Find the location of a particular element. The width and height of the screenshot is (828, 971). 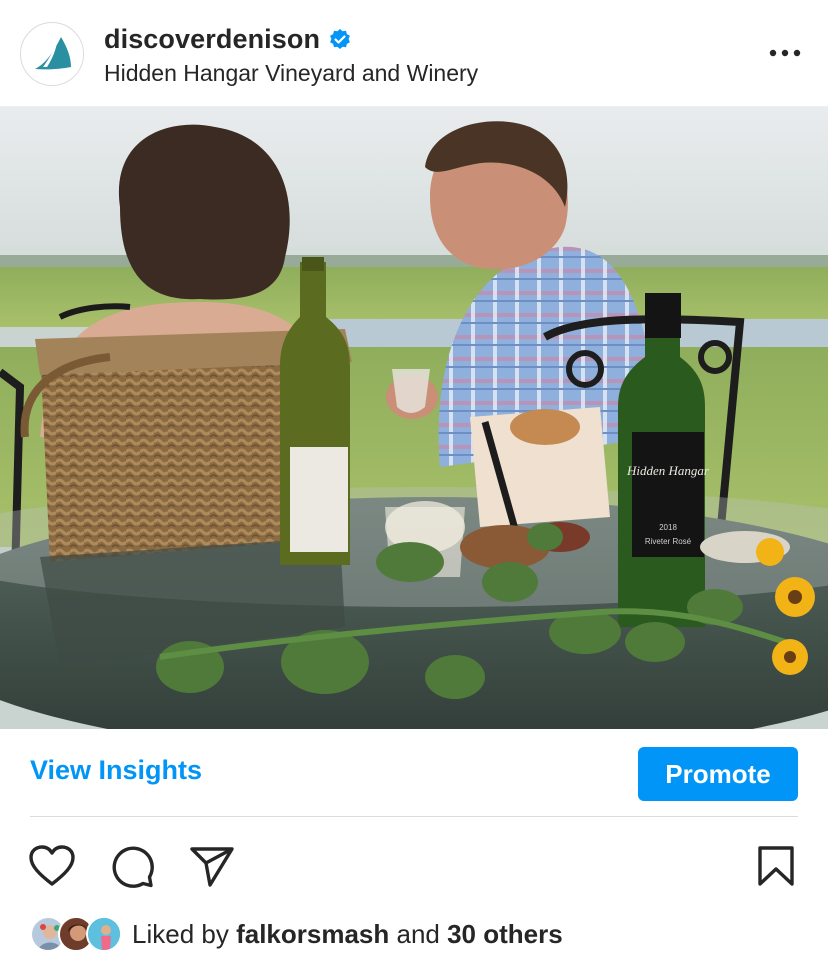

username-row: discoverdenison is located at coordinates (228, 39).